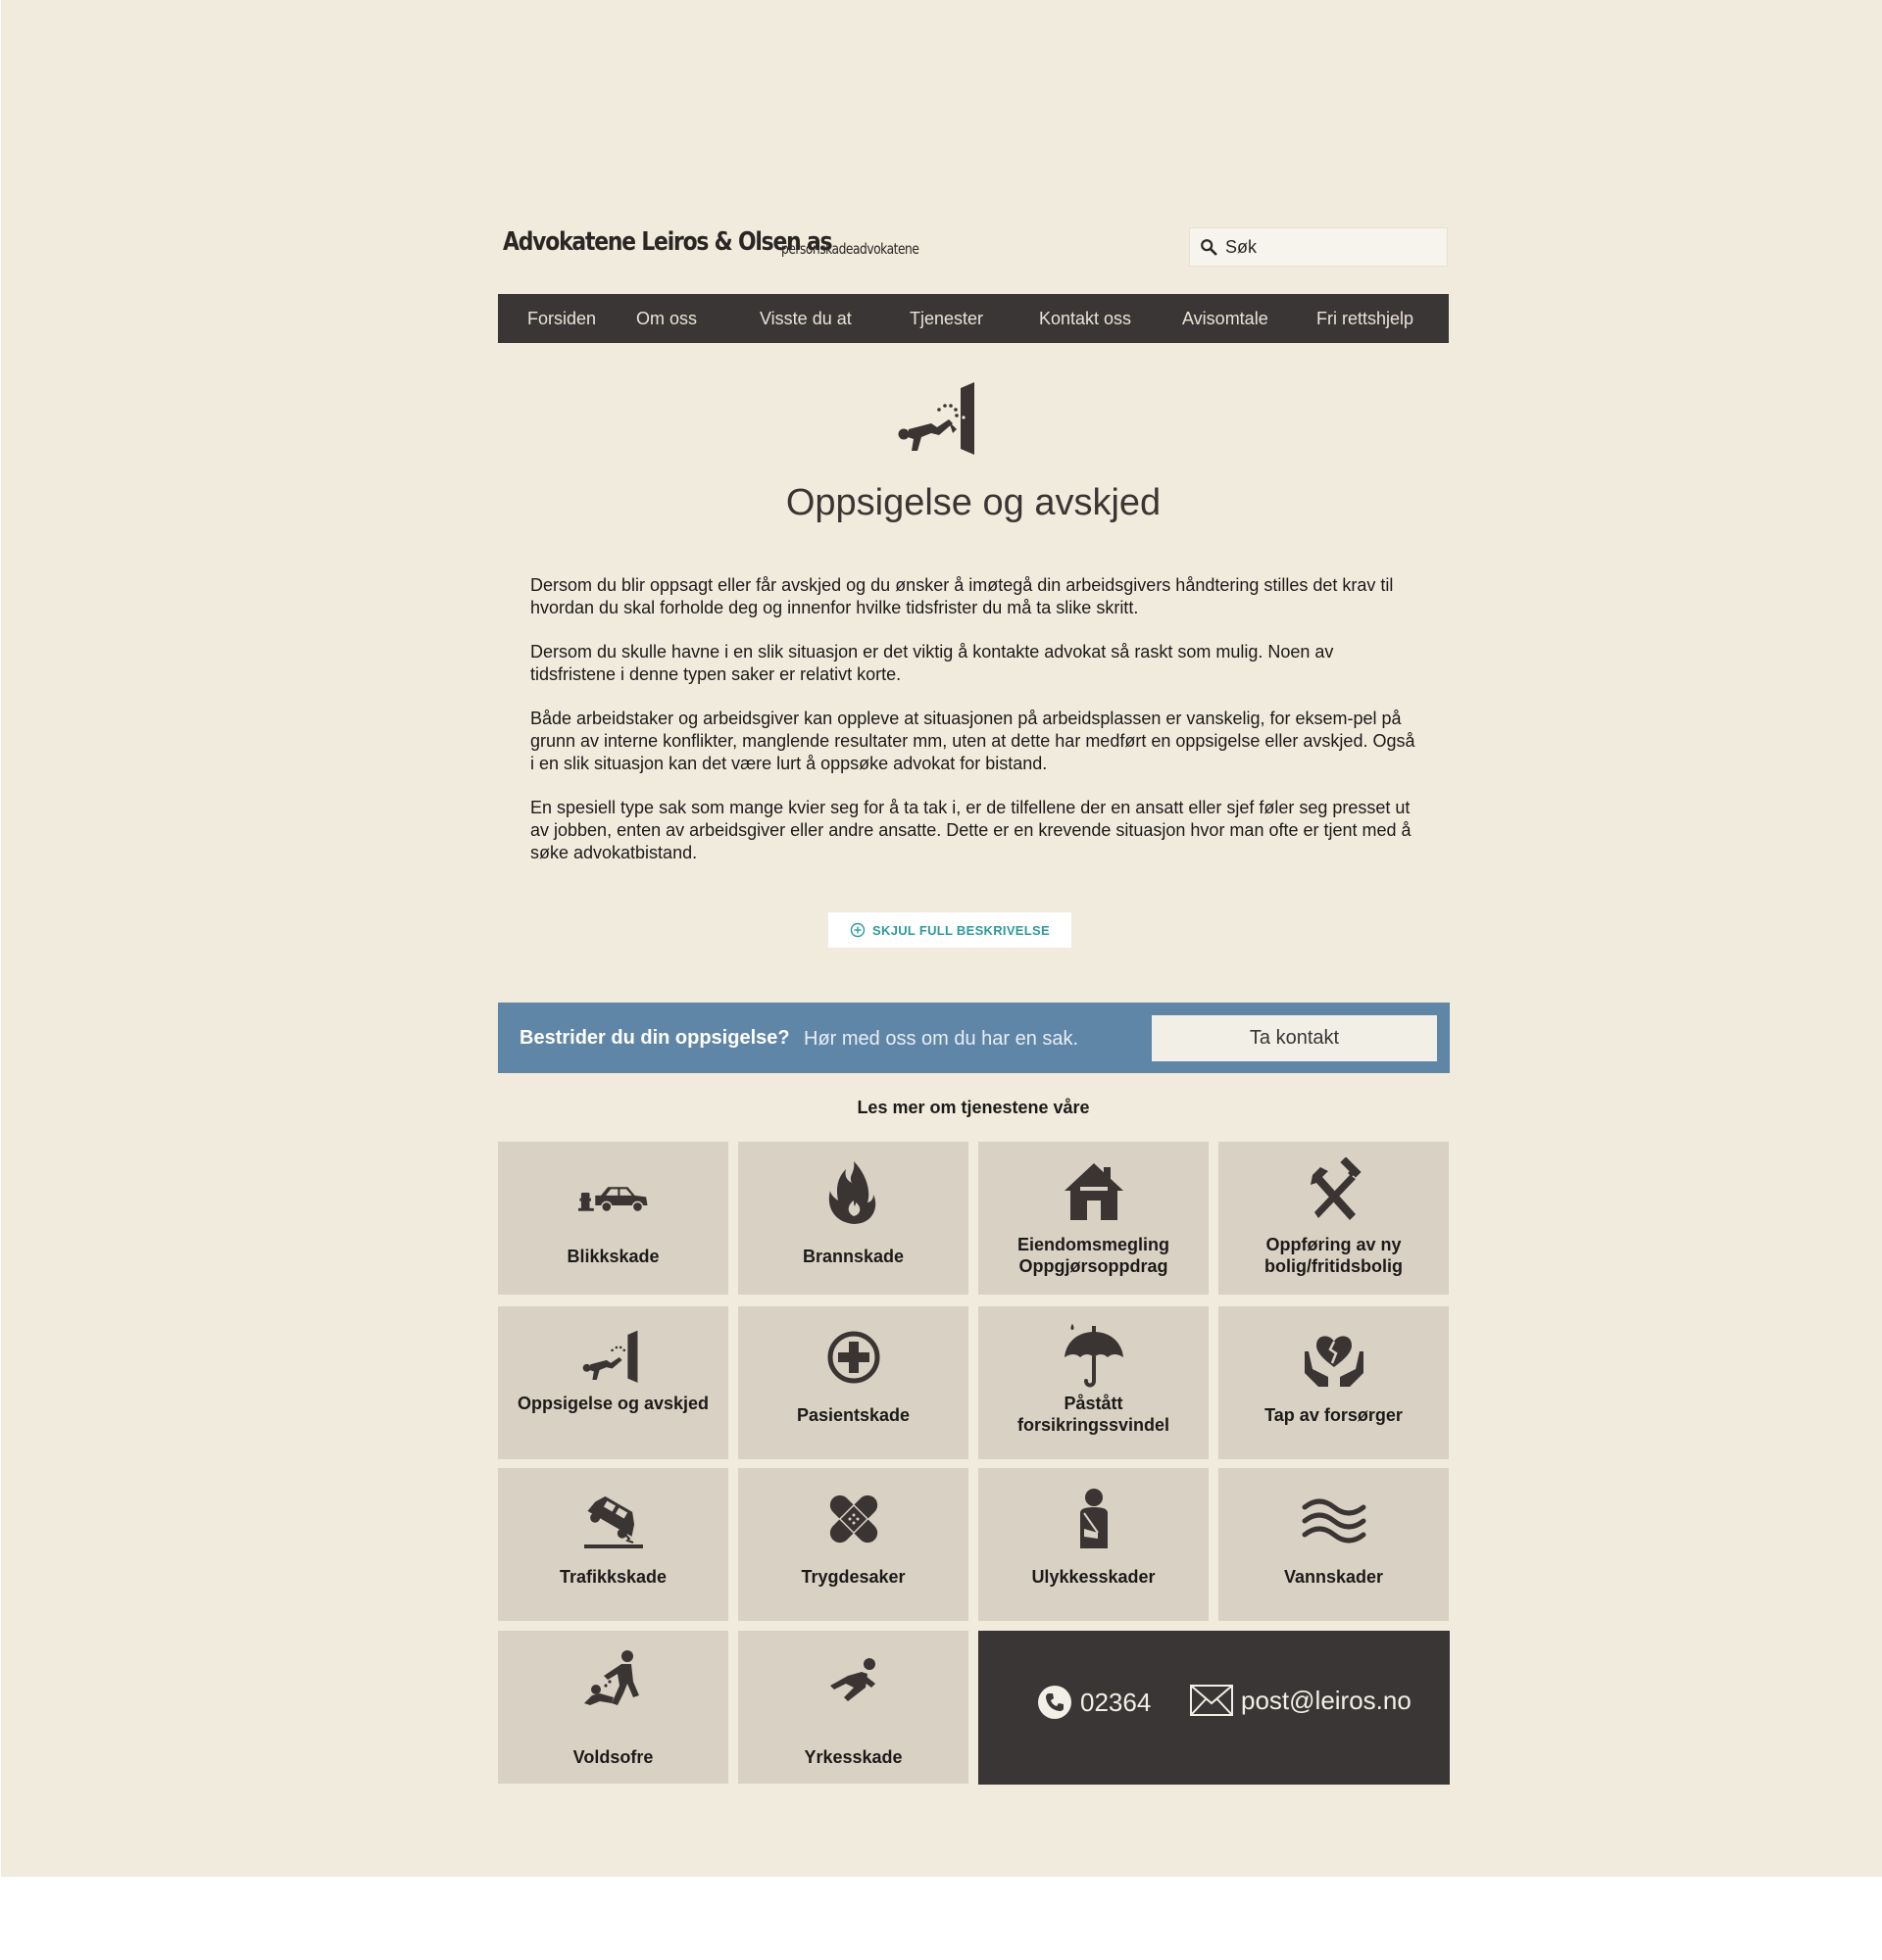 This screenshot has height=1960, width=1882. Describe the element at coordinates (1294, 1038) in the screenshot. I see `contact-button: Ta kontakt` at that location.